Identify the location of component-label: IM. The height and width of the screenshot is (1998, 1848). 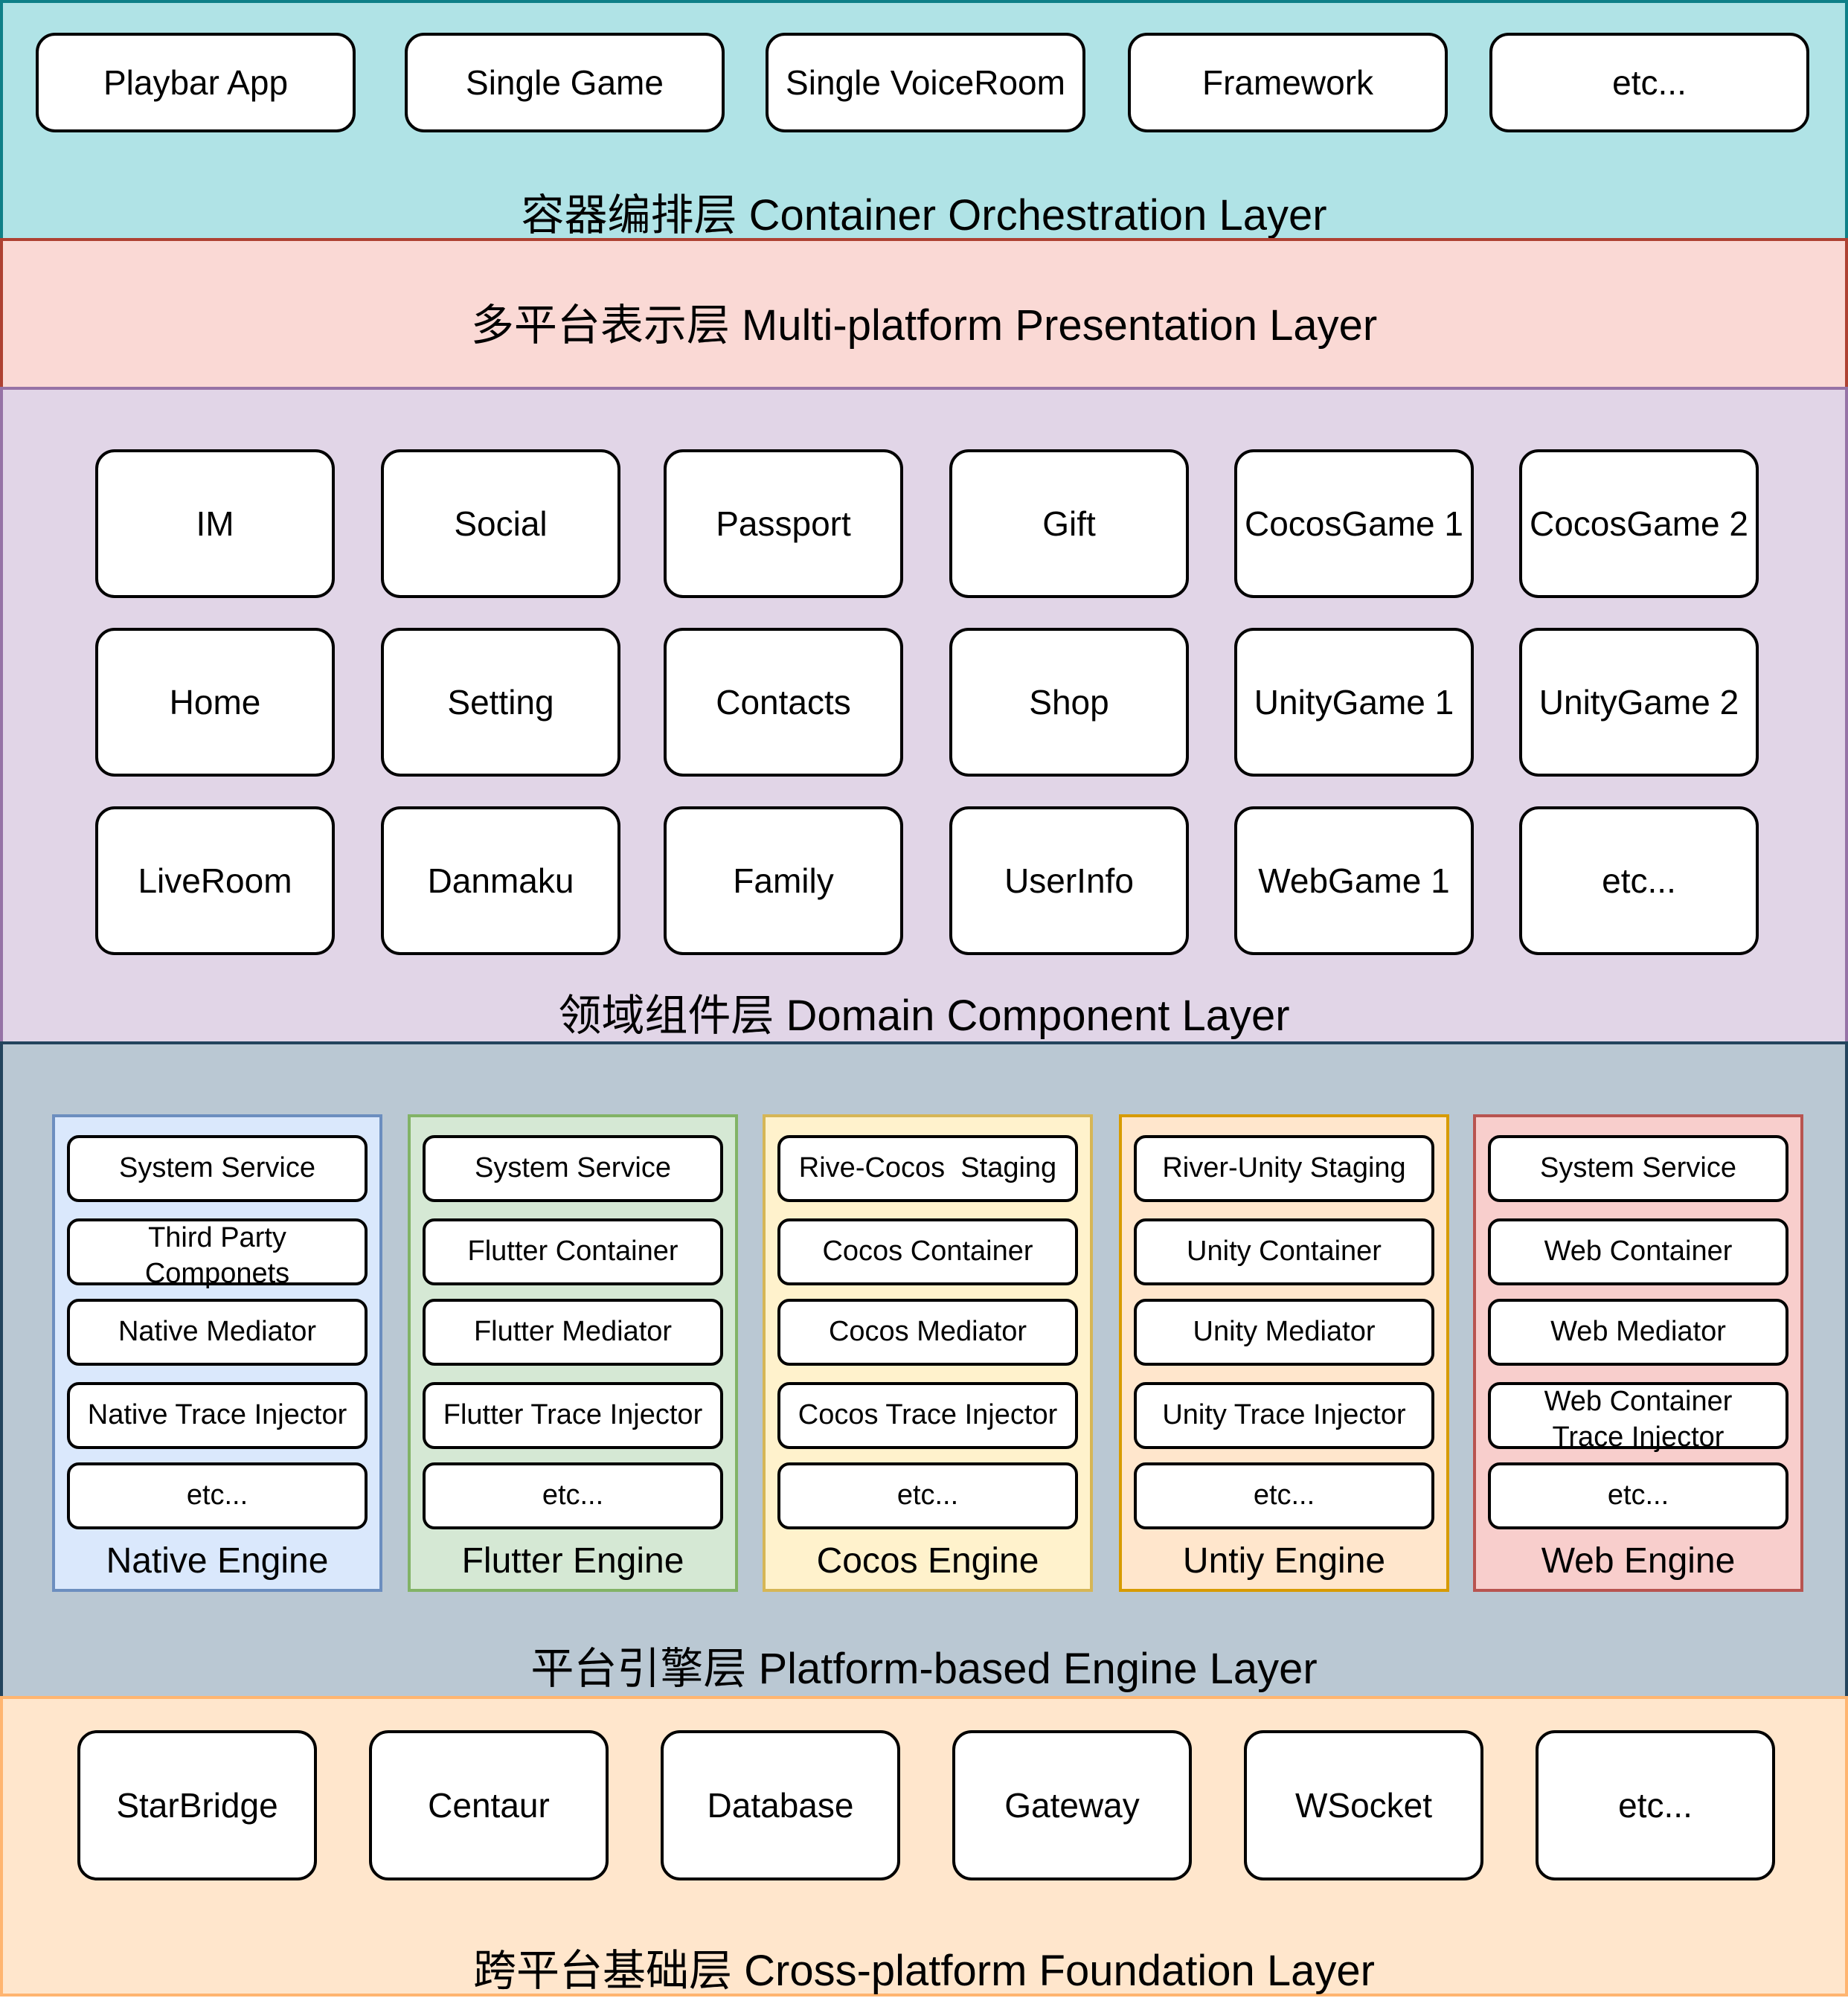
(215, 523).